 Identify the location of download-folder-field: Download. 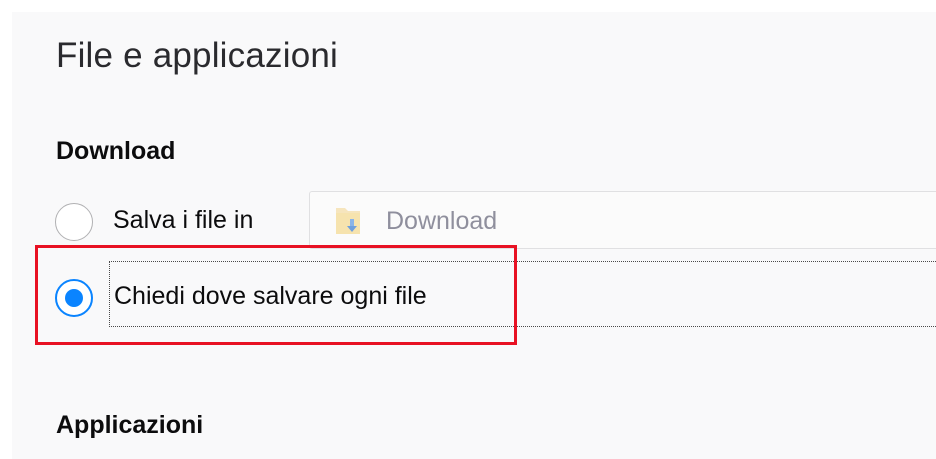
(622, 220).